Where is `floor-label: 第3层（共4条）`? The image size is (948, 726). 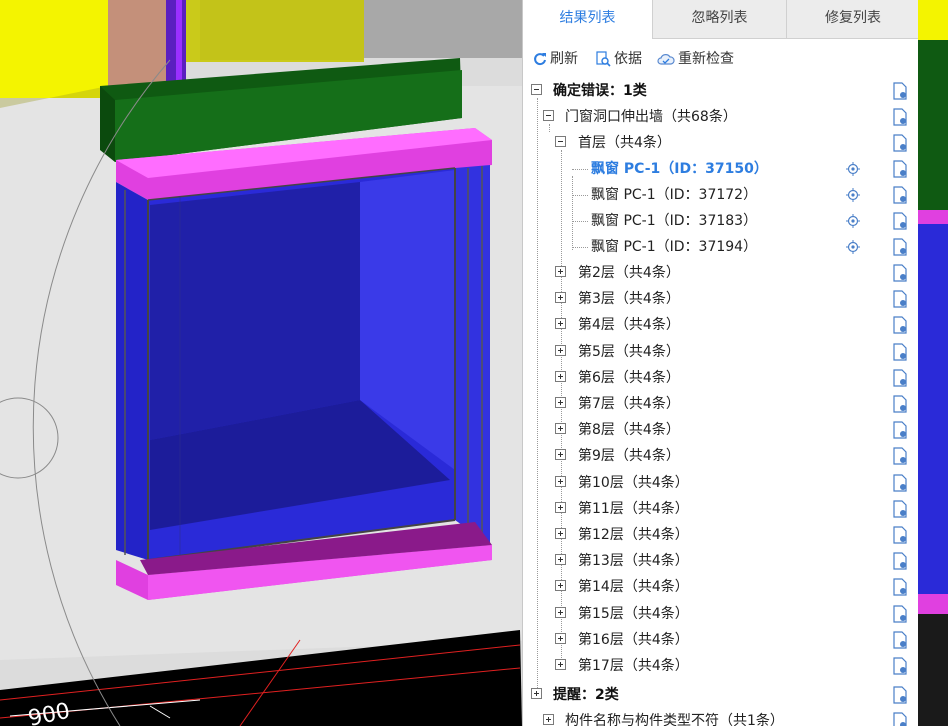
floor-label: 第3层（共4条） is located at coordinates (629, 299).